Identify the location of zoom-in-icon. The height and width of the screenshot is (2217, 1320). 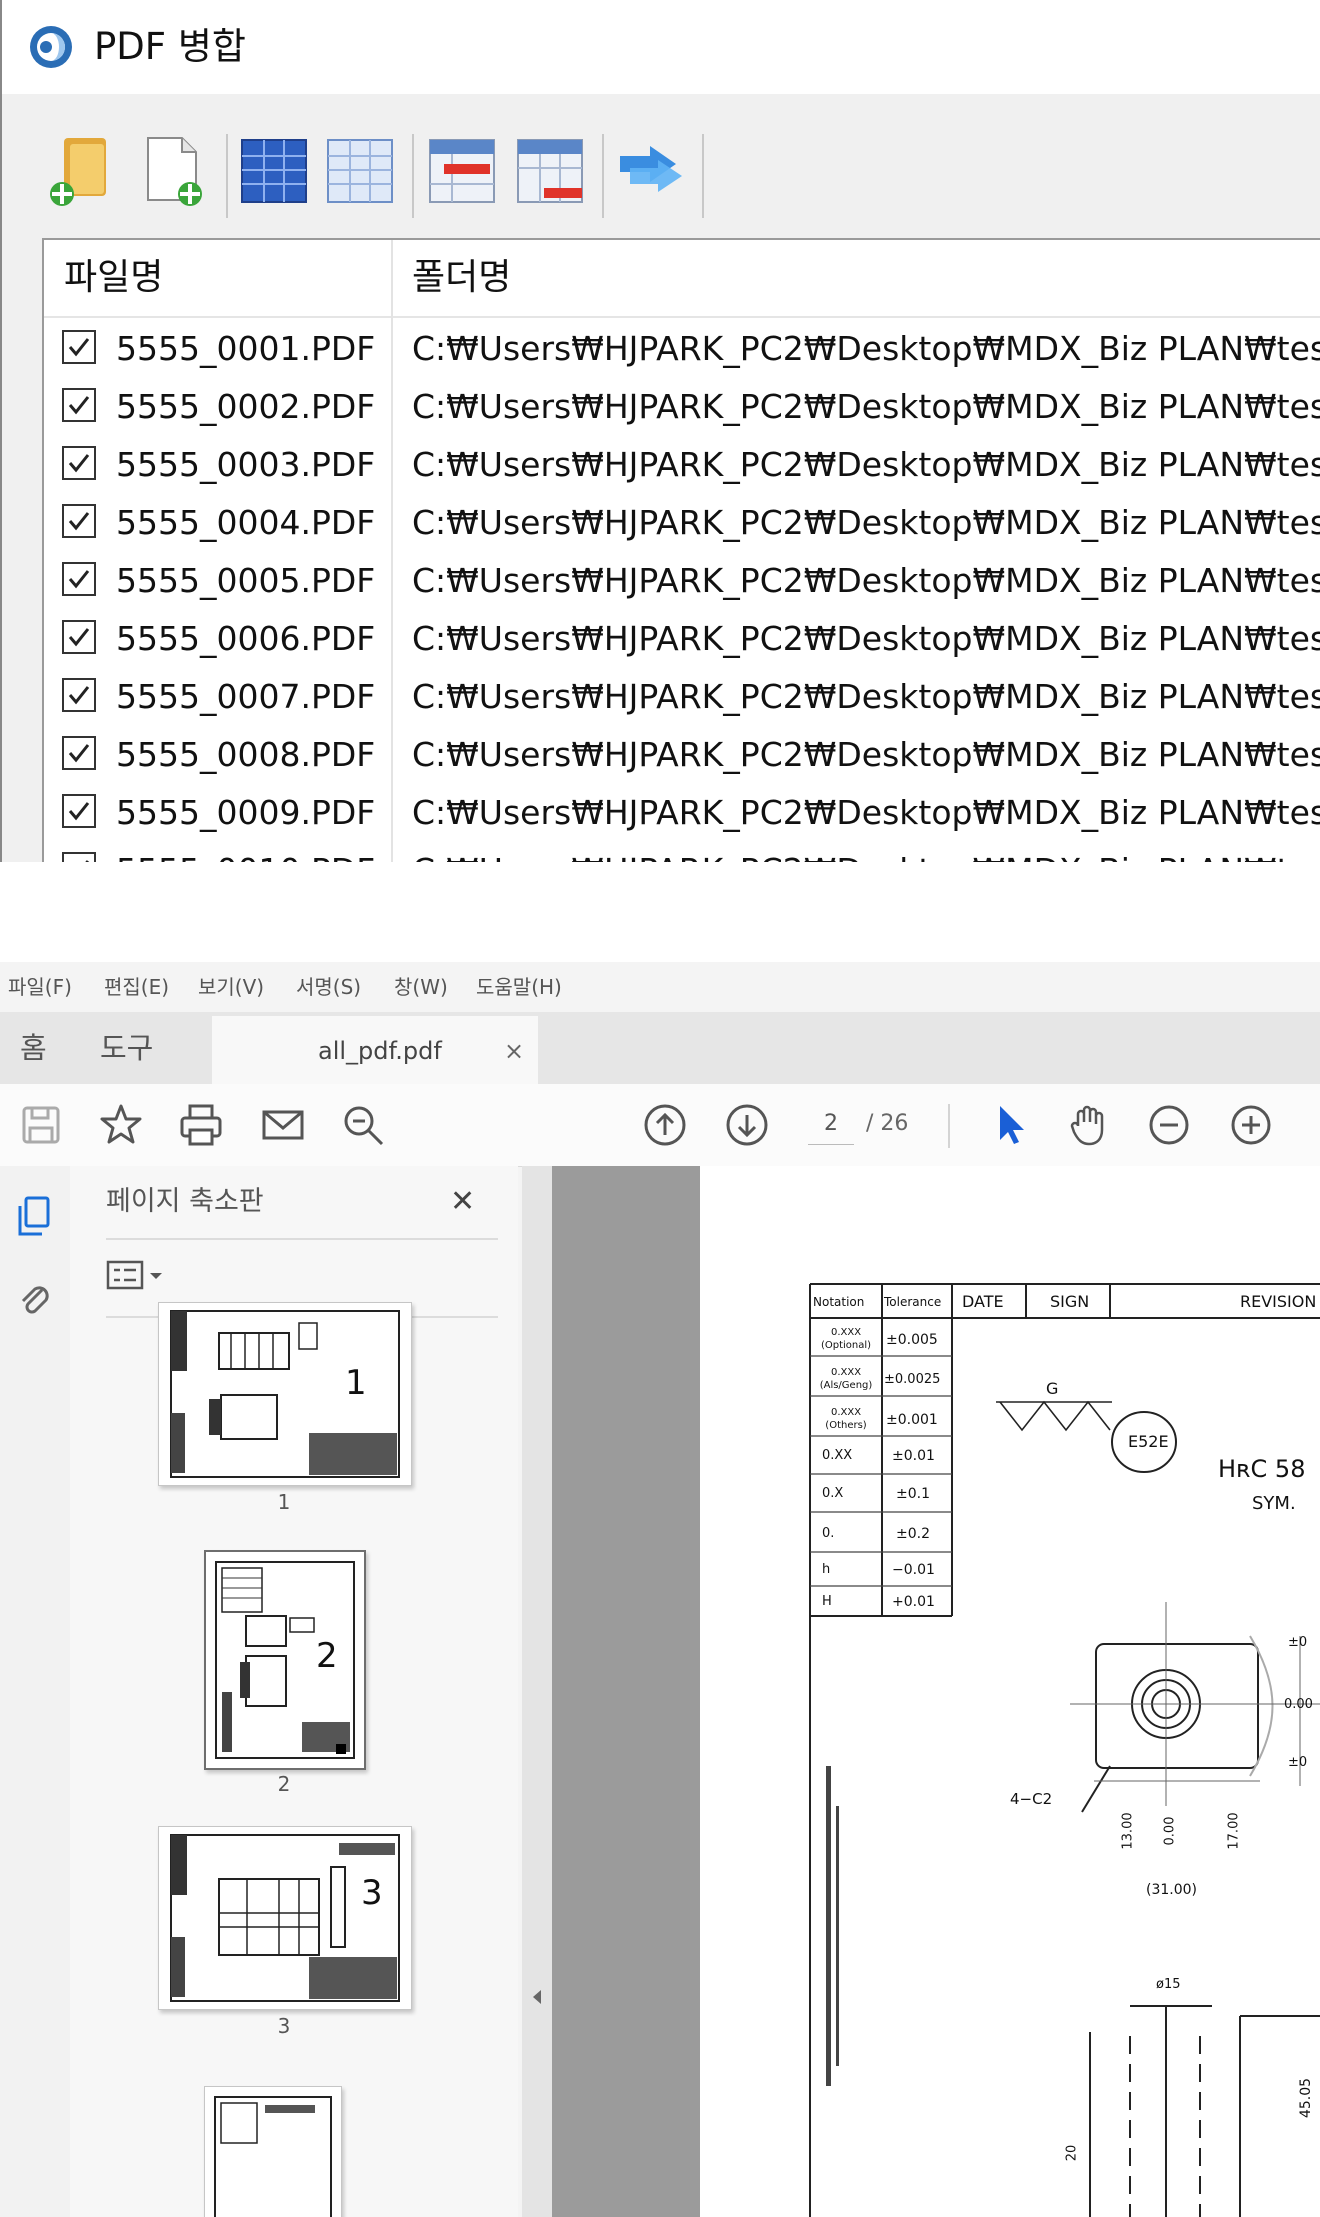
(1251, 1125).